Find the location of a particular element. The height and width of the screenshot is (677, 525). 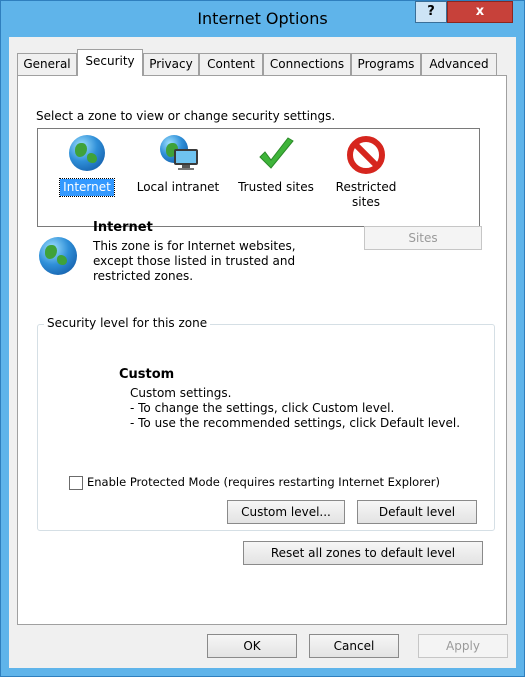

security-level-name: Custom is located at coordinates (147, 374).